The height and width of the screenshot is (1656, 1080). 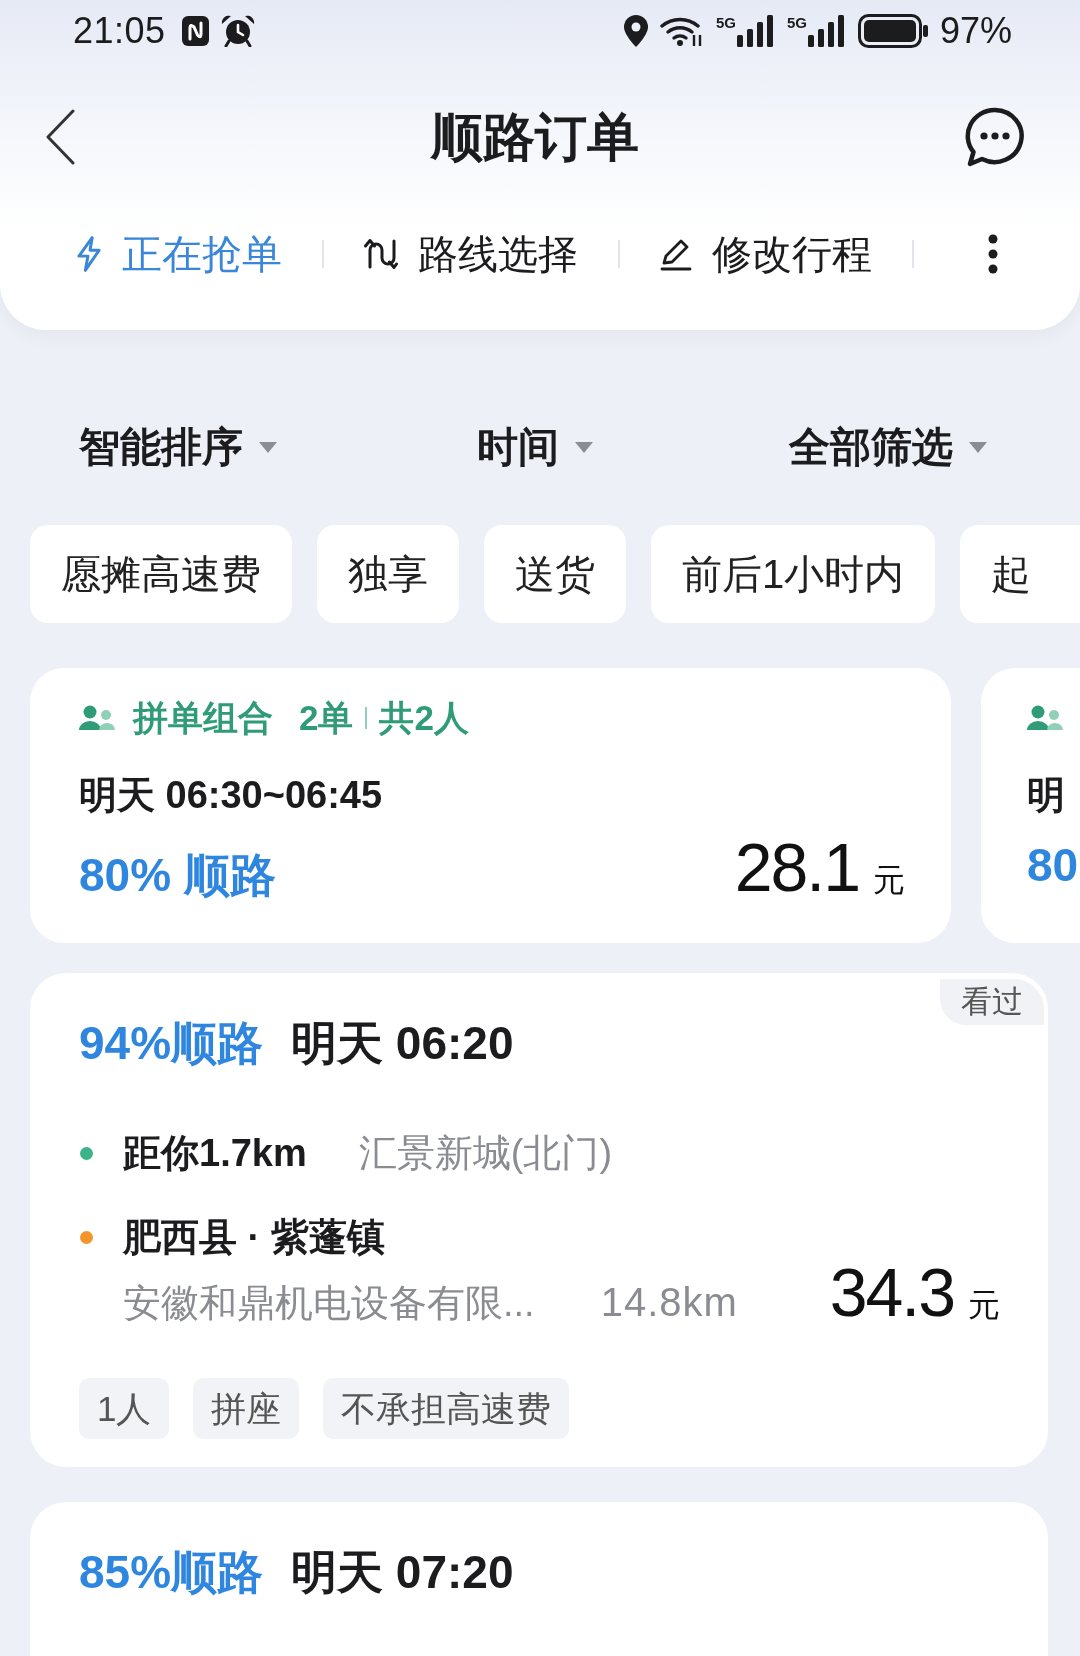 I want to click on status-time: 21:05, so click(x=119, y=31).